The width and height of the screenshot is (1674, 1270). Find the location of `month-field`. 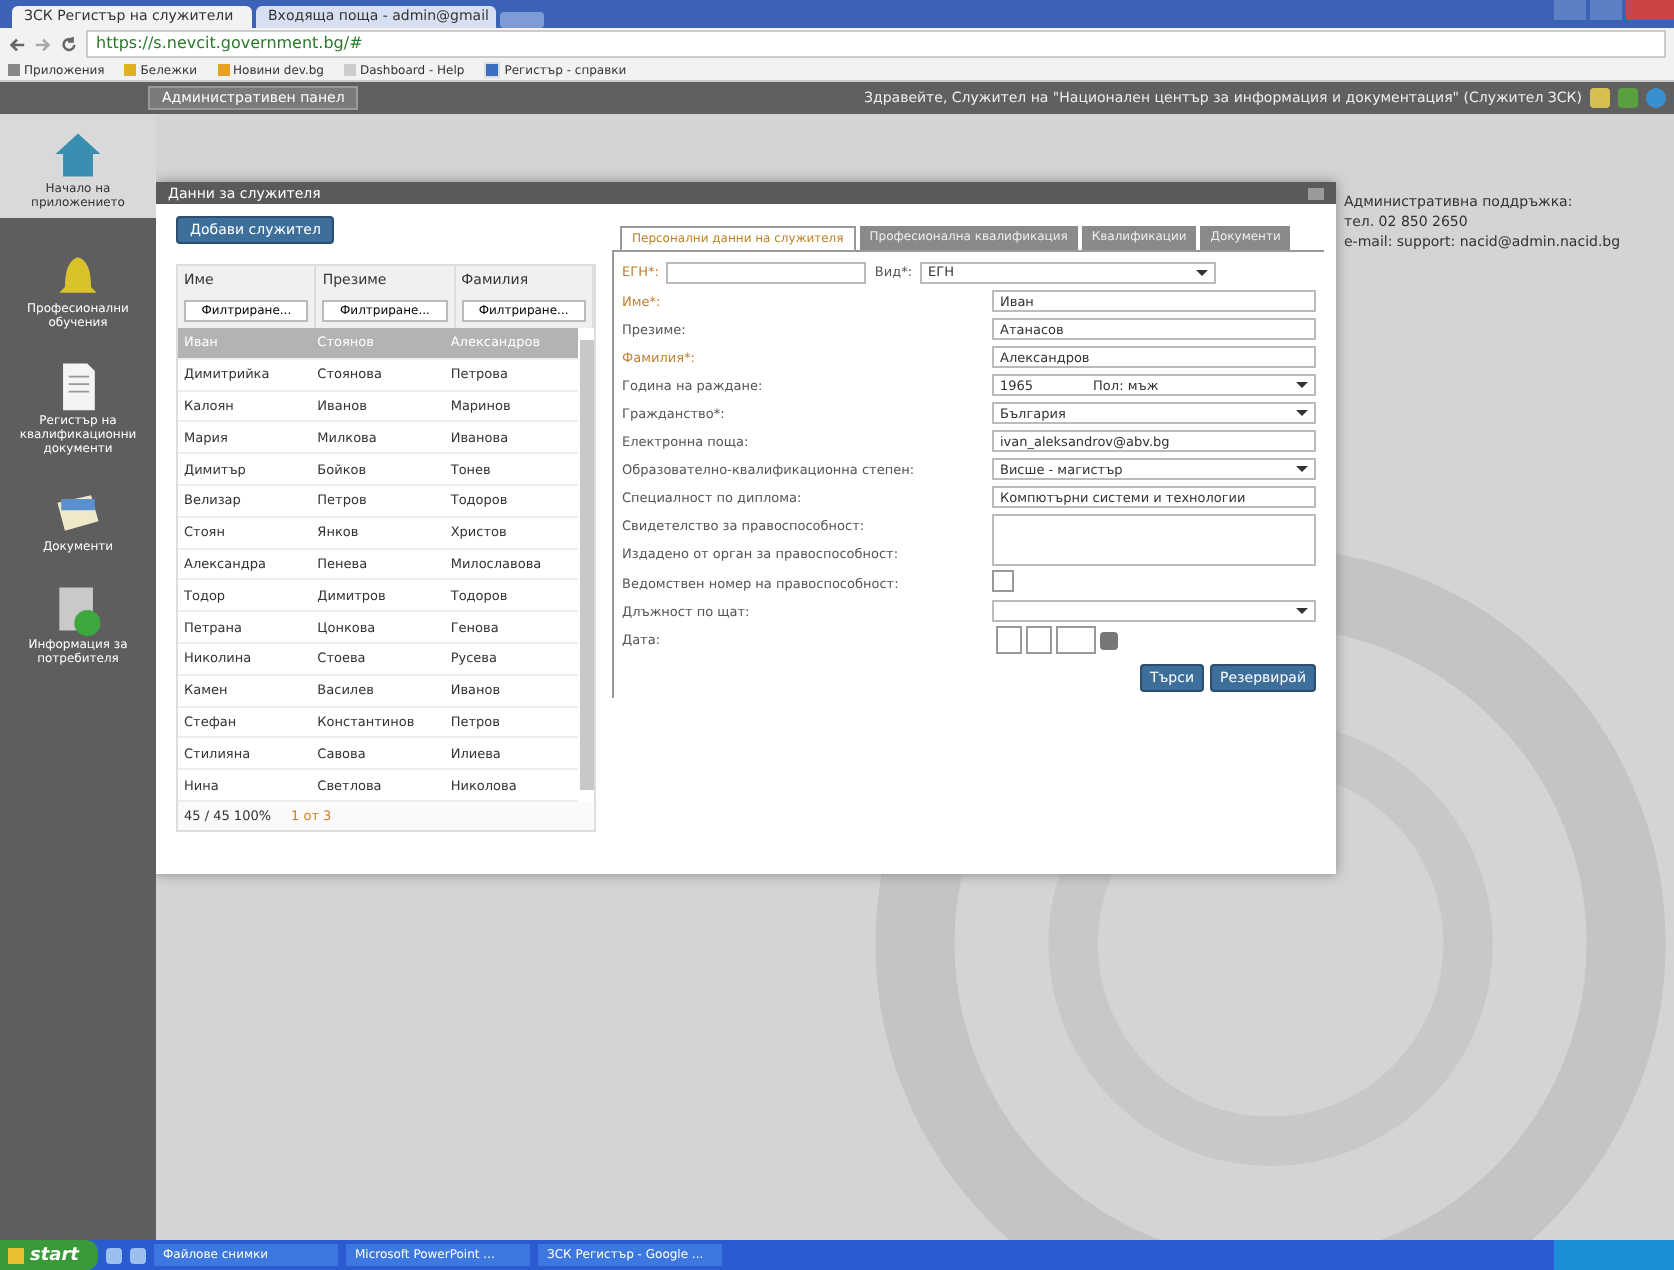

month-field is located at coordinates (1039, 640).